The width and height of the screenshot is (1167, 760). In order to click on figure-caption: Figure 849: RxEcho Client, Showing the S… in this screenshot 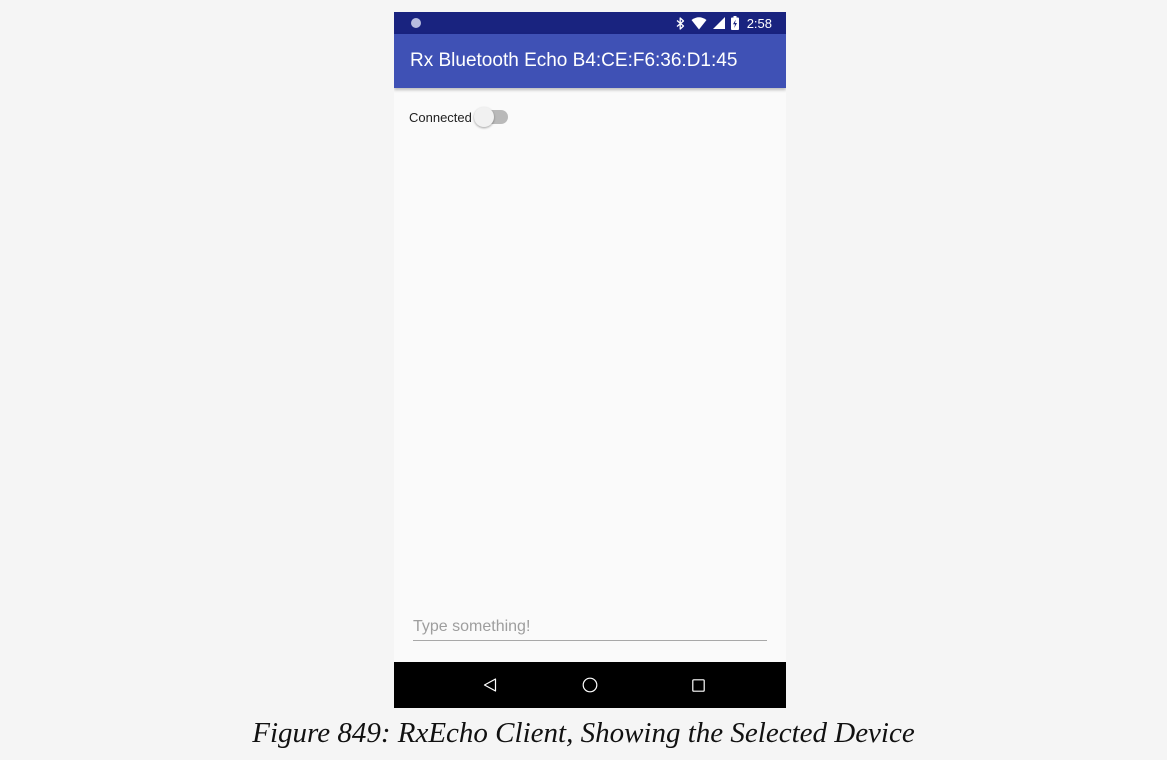, I will do `click(583, 733)`.